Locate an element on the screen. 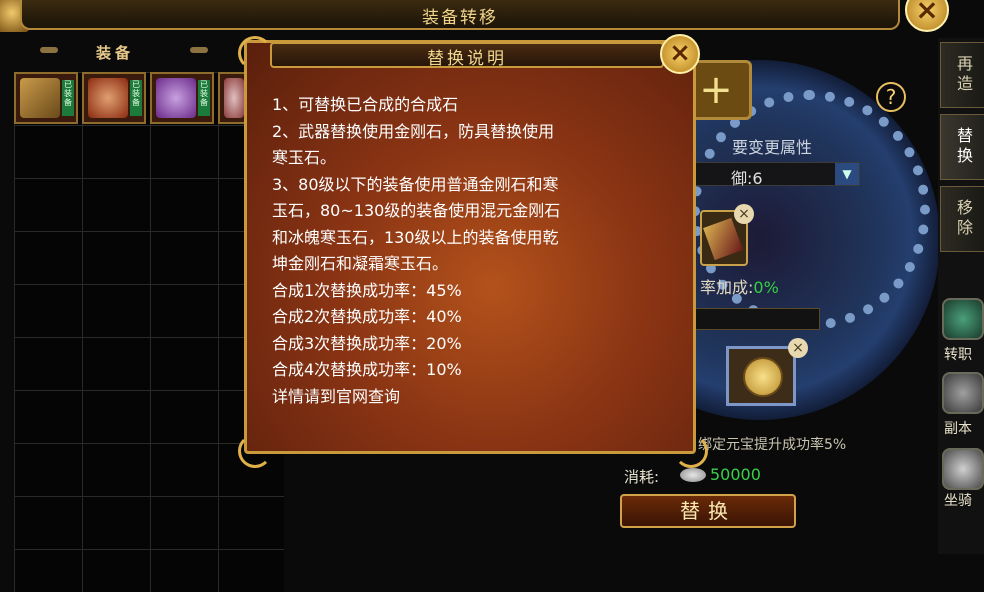 This screenshot has height=592, width=984. armor-item-icon is located at coordinates (108, 98).